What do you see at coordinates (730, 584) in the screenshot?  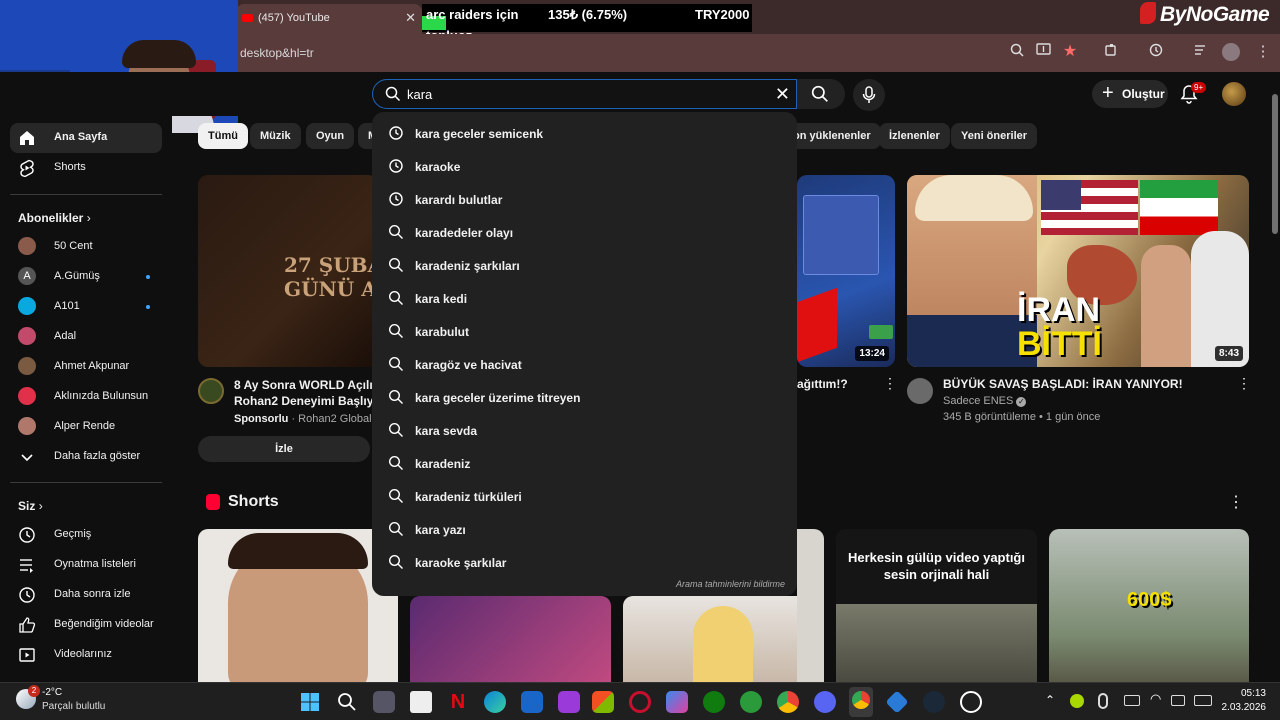 I see `report-predictions-link: Arama tahminlerini bildirme` at bounding box center [730, 584].